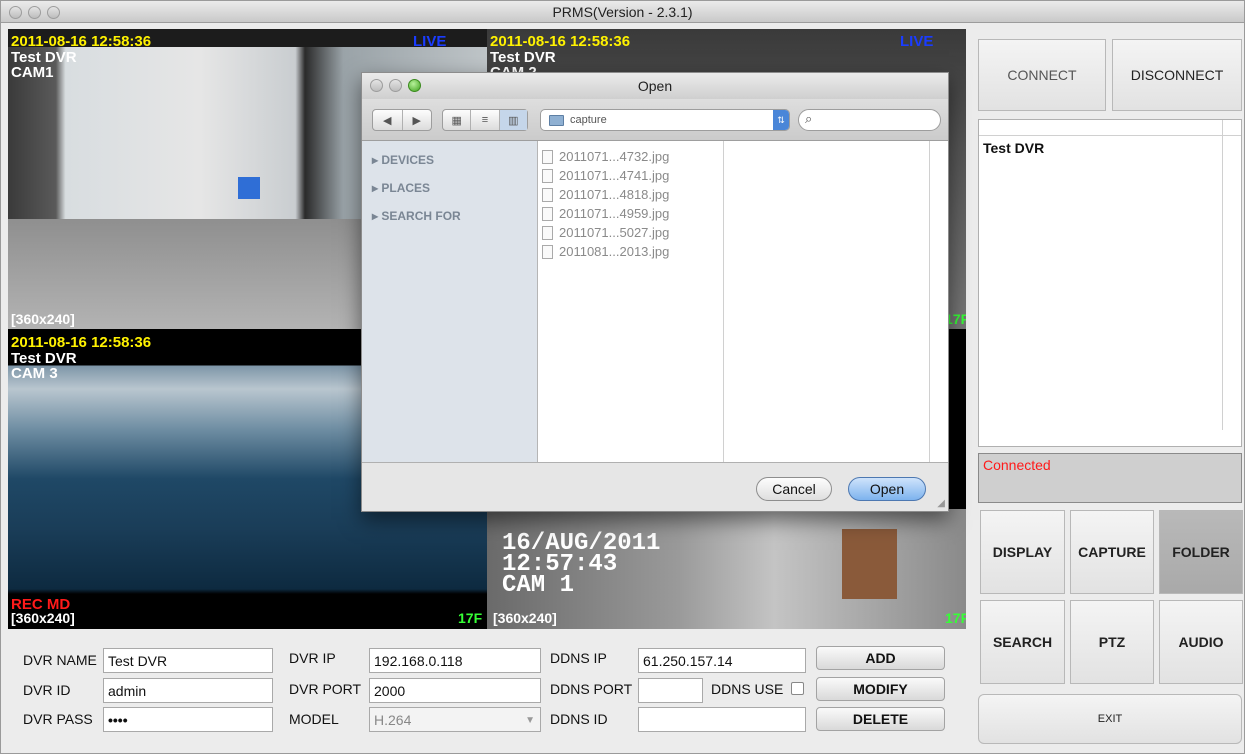  I want to click on ddns-use-checkbox, so click(797, 688).